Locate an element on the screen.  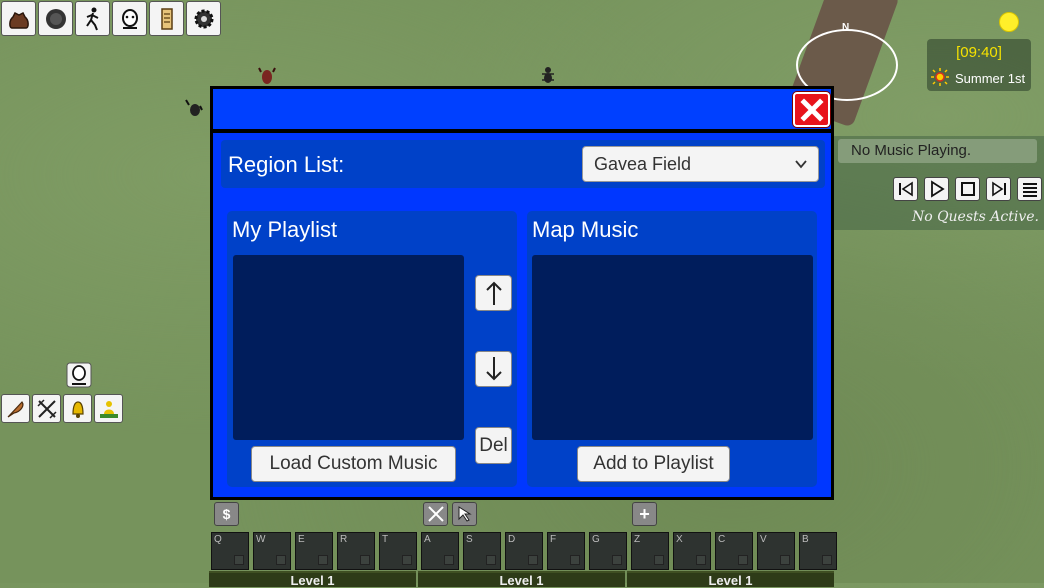
hotbar-key-label: G is located at coordinates (596, 539).